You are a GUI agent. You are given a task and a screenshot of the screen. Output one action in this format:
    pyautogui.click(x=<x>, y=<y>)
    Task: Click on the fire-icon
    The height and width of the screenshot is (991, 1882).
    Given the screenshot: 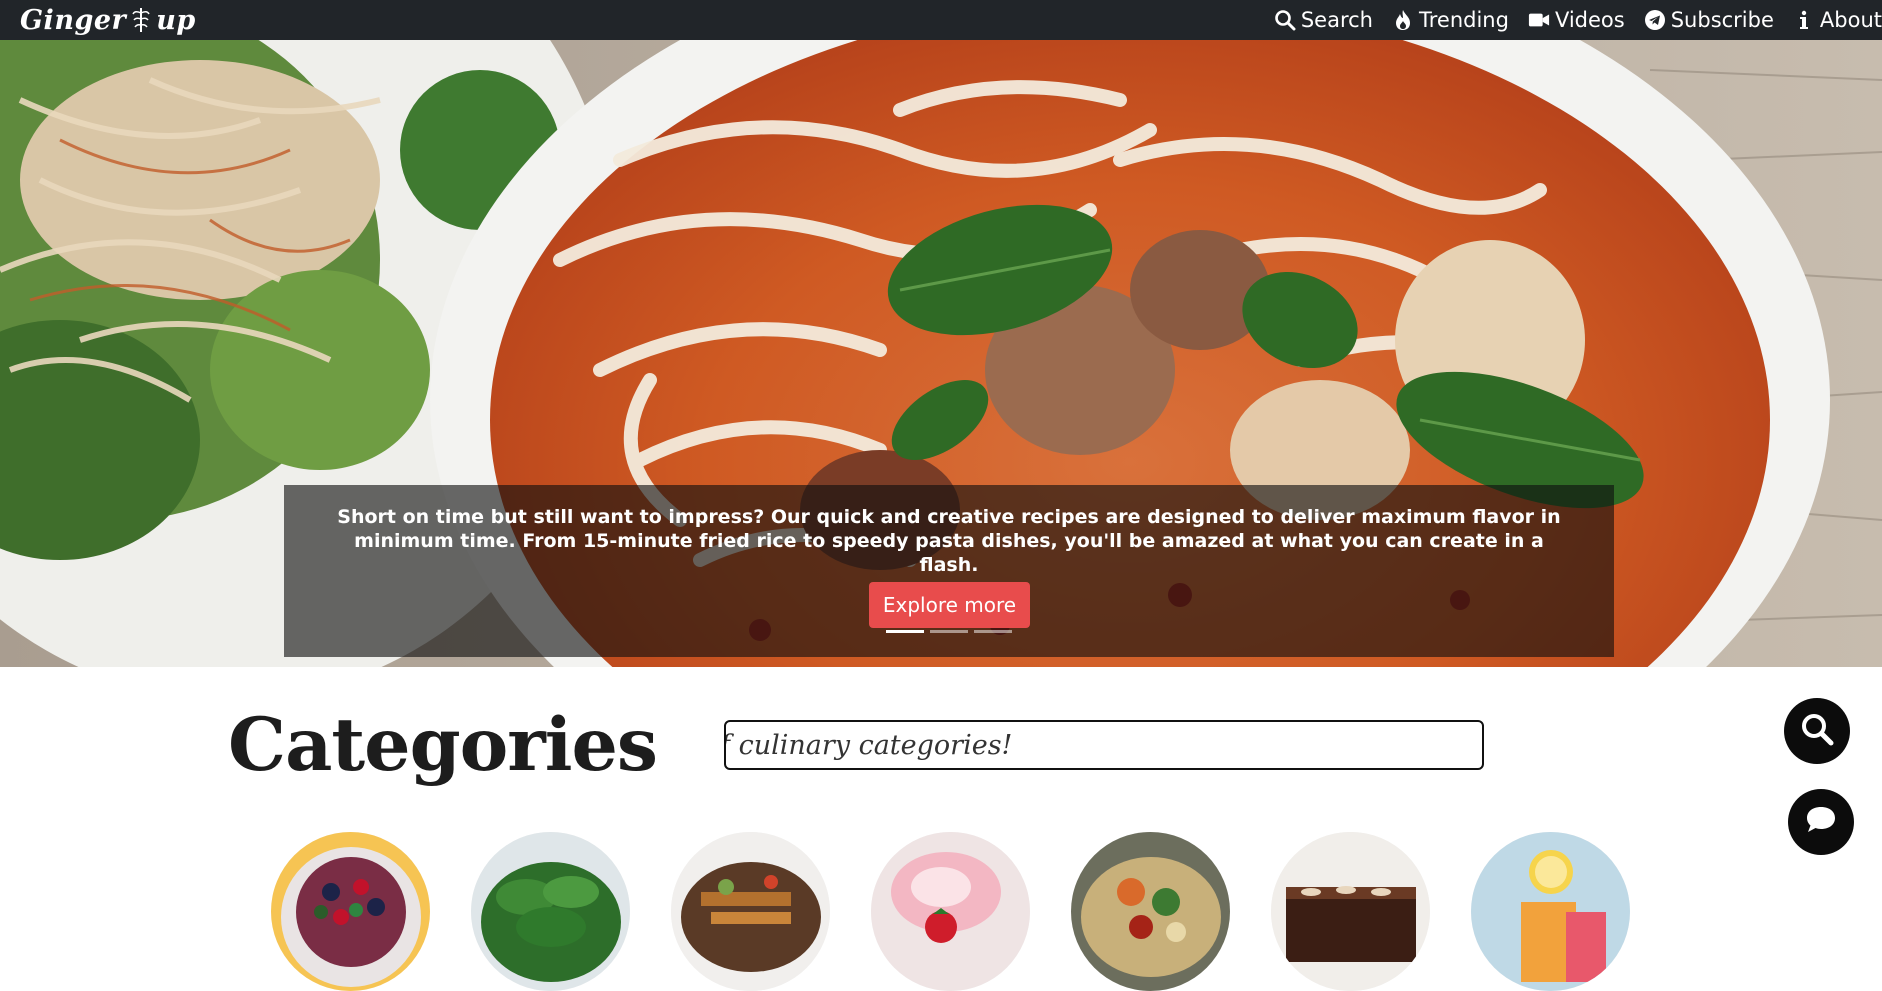 What is the action you would take?
    pyautogui.click(x=1403, y=20)
    